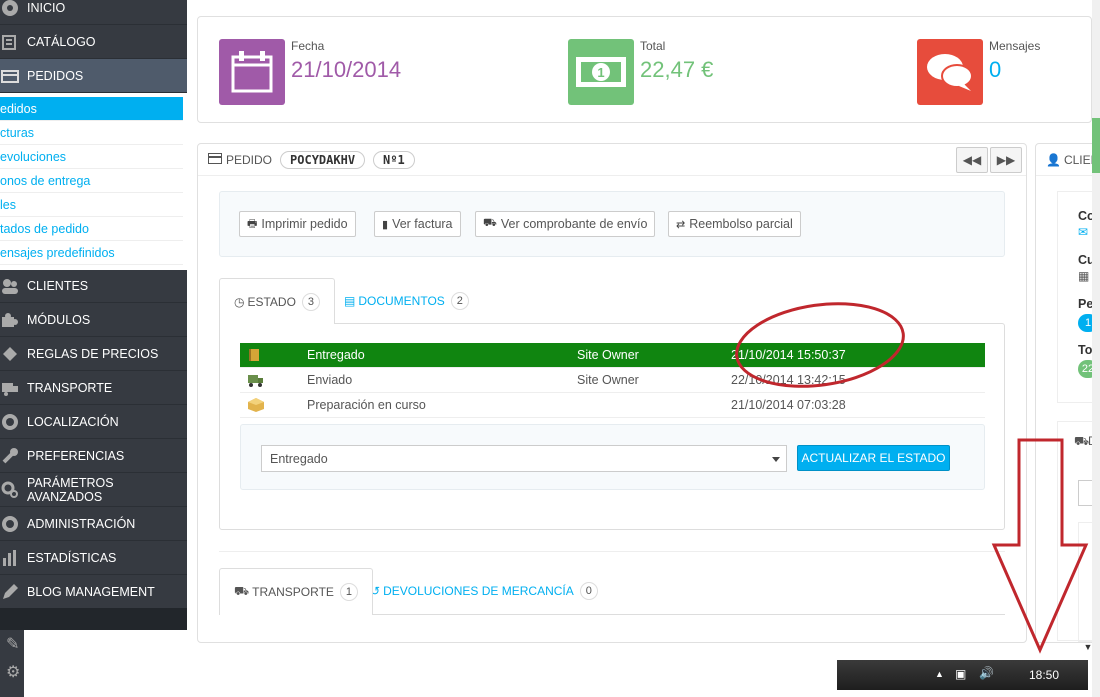 The height and width of the screenshot is (697, 1100). I want to click on forward-icon: ▶▶, so click(1006, 160).